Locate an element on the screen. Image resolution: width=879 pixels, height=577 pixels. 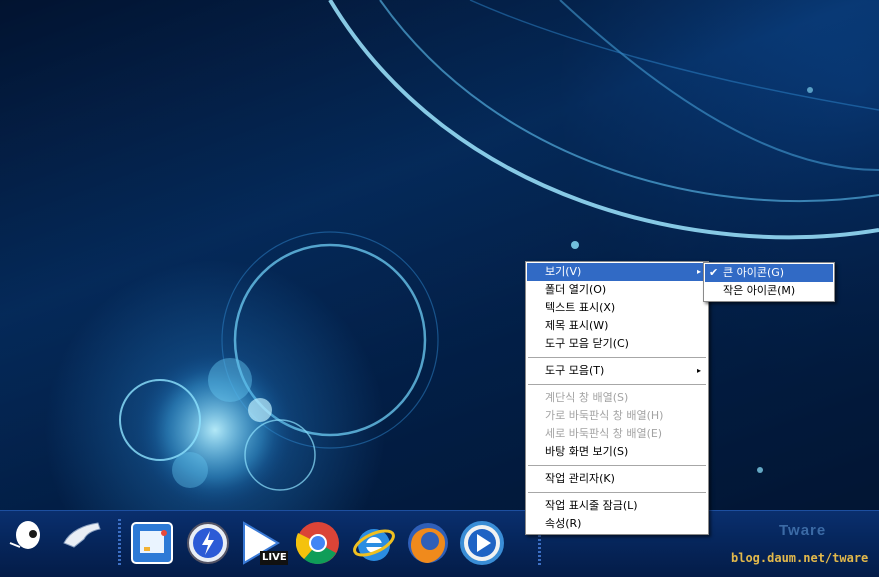
menu-item-open-folder: 폴더 열기(O) is located at coordinates (617, 290).